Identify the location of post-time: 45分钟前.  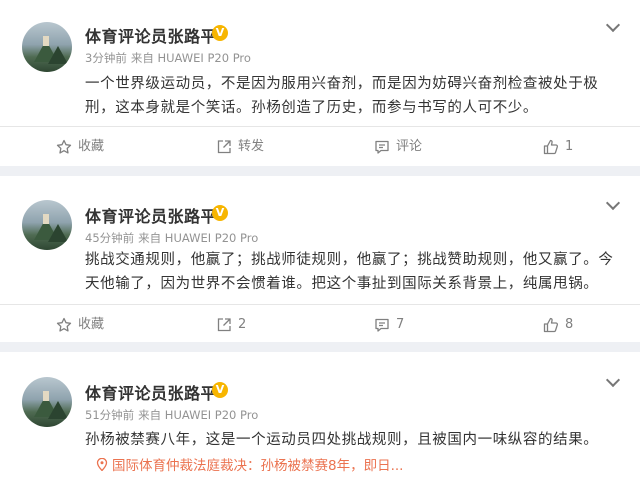
(109, 238).